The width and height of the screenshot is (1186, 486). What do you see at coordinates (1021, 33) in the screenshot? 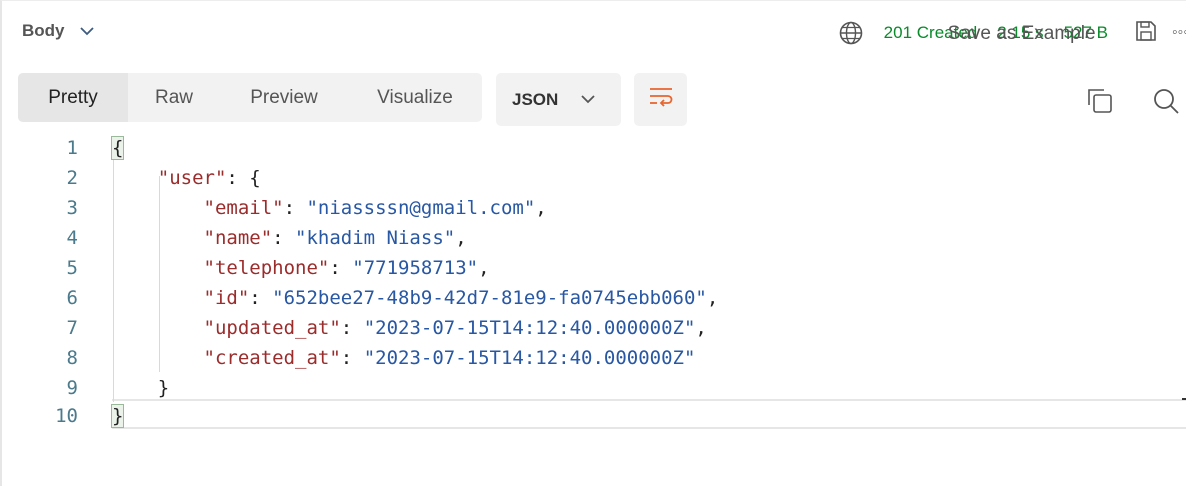
I see `save-as-example-label: Save as Example` at bounding box center [1021, 33].